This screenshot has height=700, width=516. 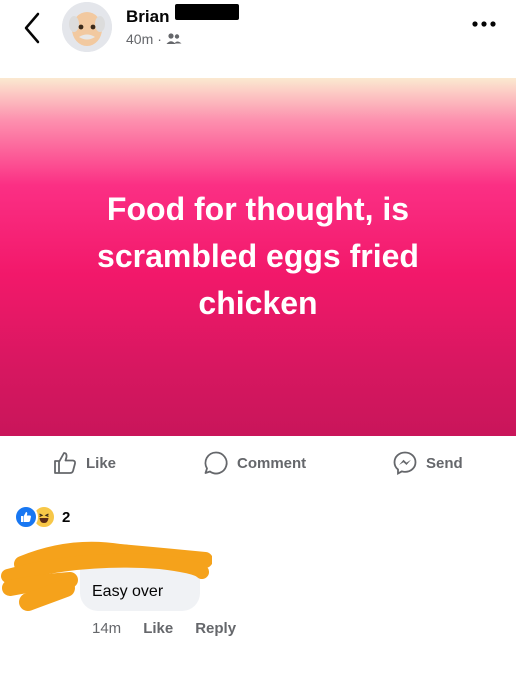 What do you see at coordinates (174, 38) in the screenshot?
I see `friends-icon` at bounding box center [174, 38].